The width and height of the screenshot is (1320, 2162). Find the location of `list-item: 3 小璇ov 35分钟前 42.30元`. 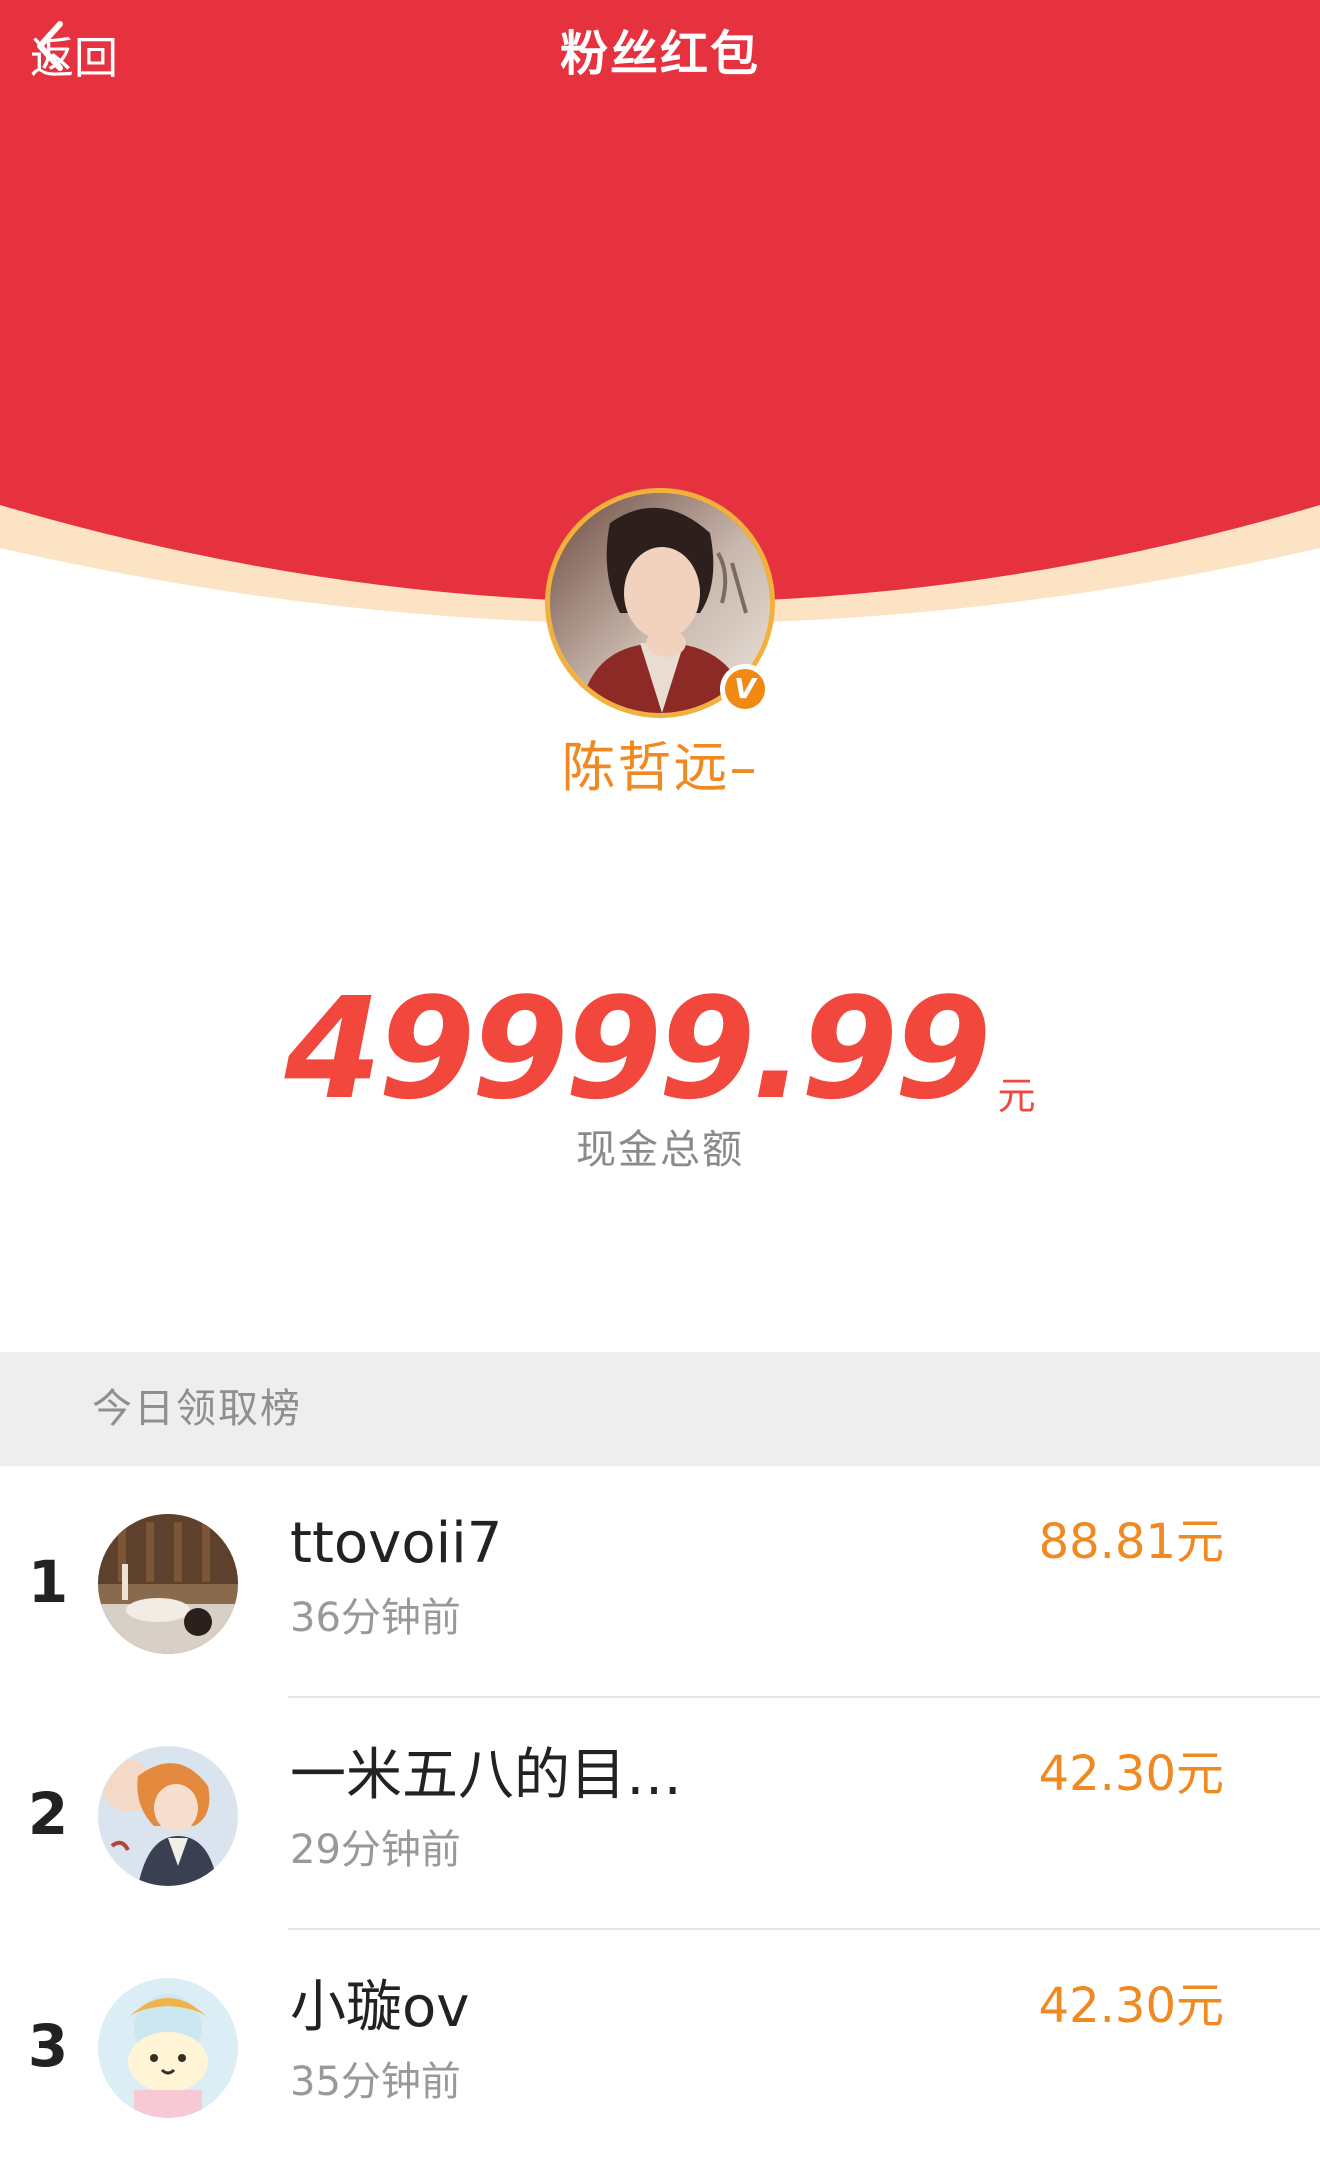

list-item: 3 小璇ov 35分钟前 42.30元 is located at coordinates (660, 2046).